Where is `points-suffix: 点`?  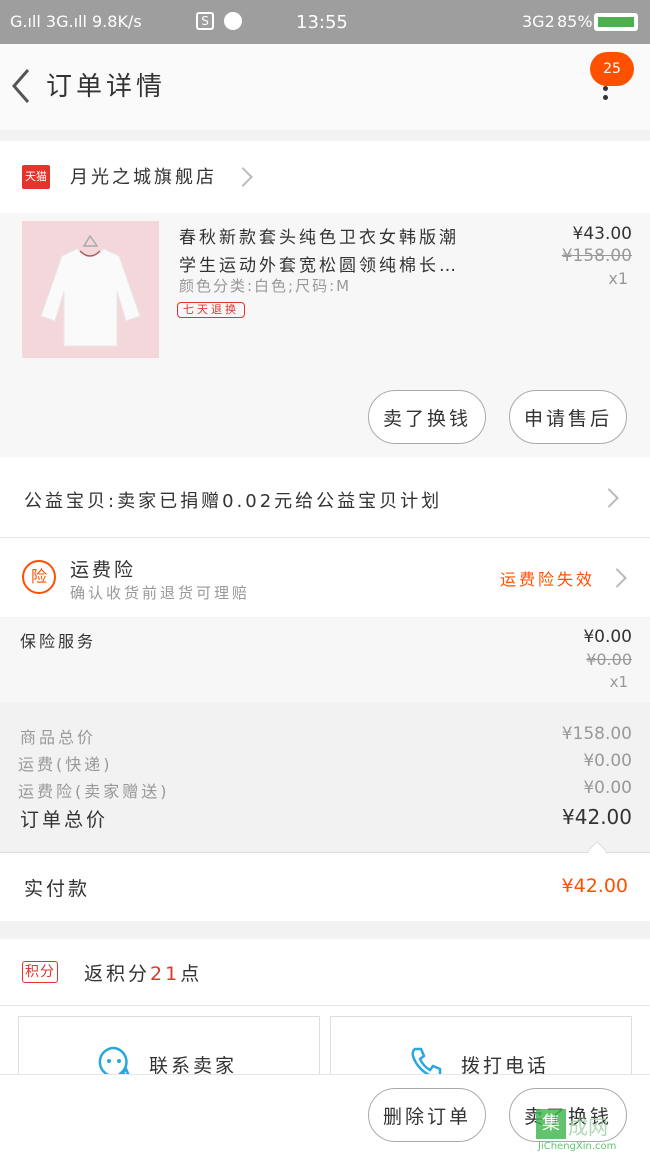 points-suffix: 点 is located at coordinates (191, 974).